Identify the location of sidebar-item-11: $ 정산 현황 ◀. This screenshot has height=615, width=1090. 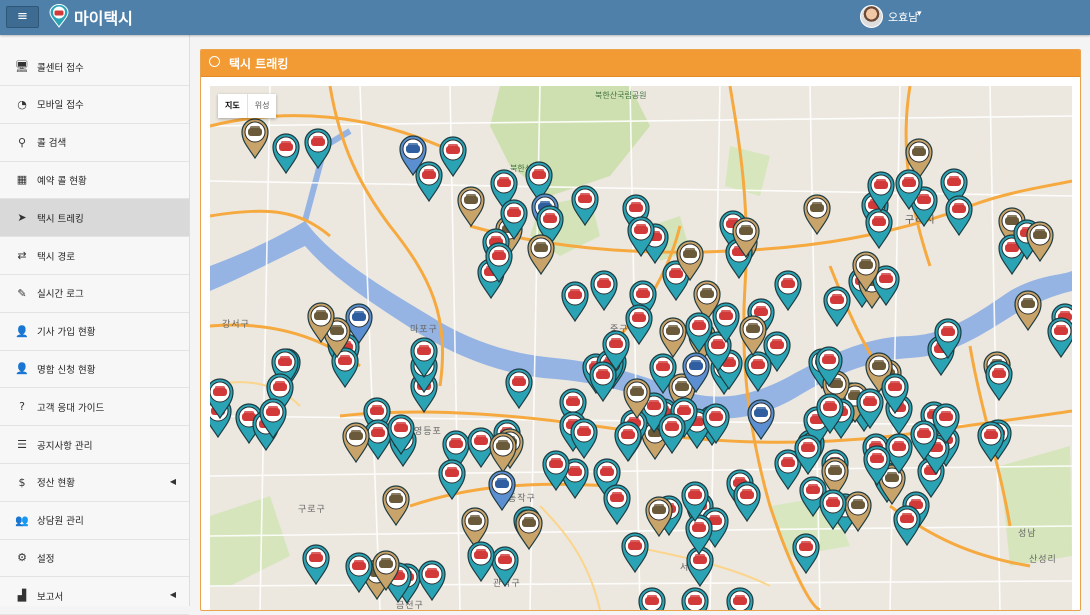
(94, 483).